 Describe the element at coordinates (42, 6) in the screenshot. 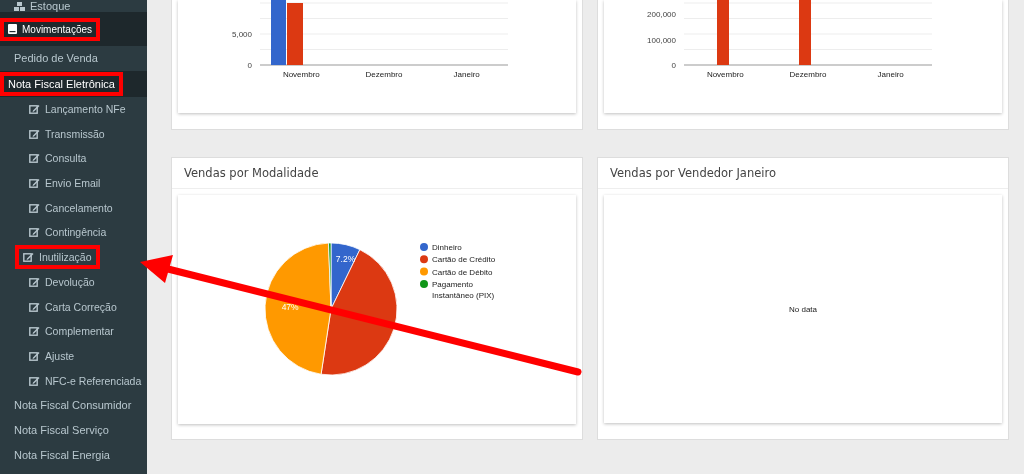

I see `sidebar-item: Estoque` at that location.